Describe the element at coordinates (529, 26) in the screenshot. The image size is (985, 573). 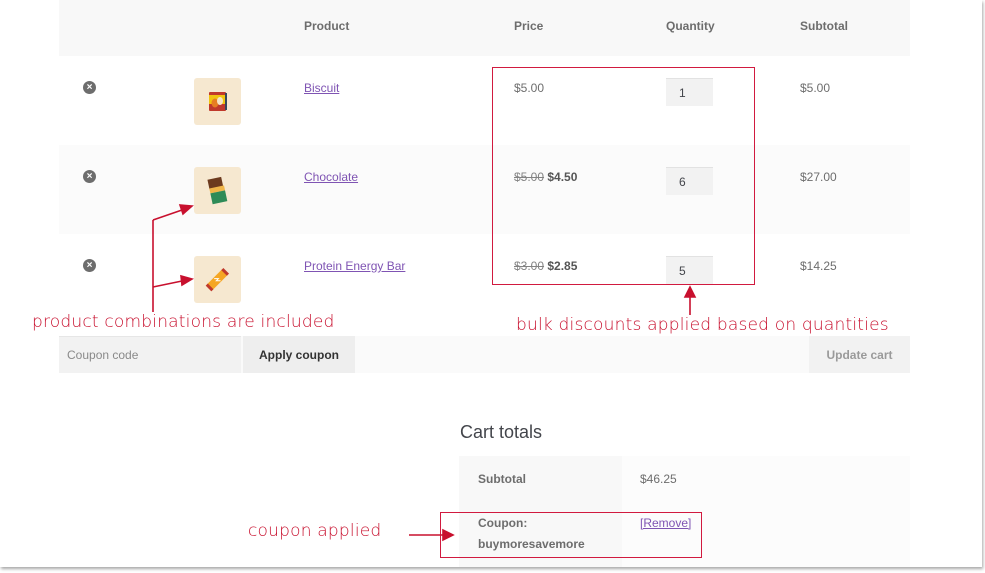
I see `header-price: Price` at that location.